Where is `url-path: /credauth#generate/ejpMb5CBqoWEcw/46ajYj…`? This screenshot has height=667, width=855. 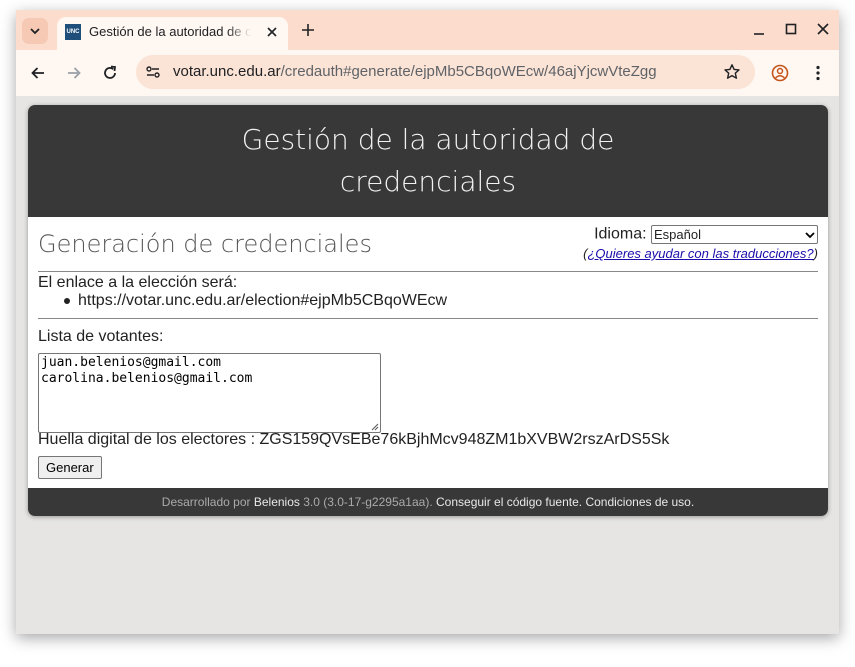 url-path: /credauth#generate/ejpMb5CBqoWEcw/46ajYj… is located at coordinates (468, 71).